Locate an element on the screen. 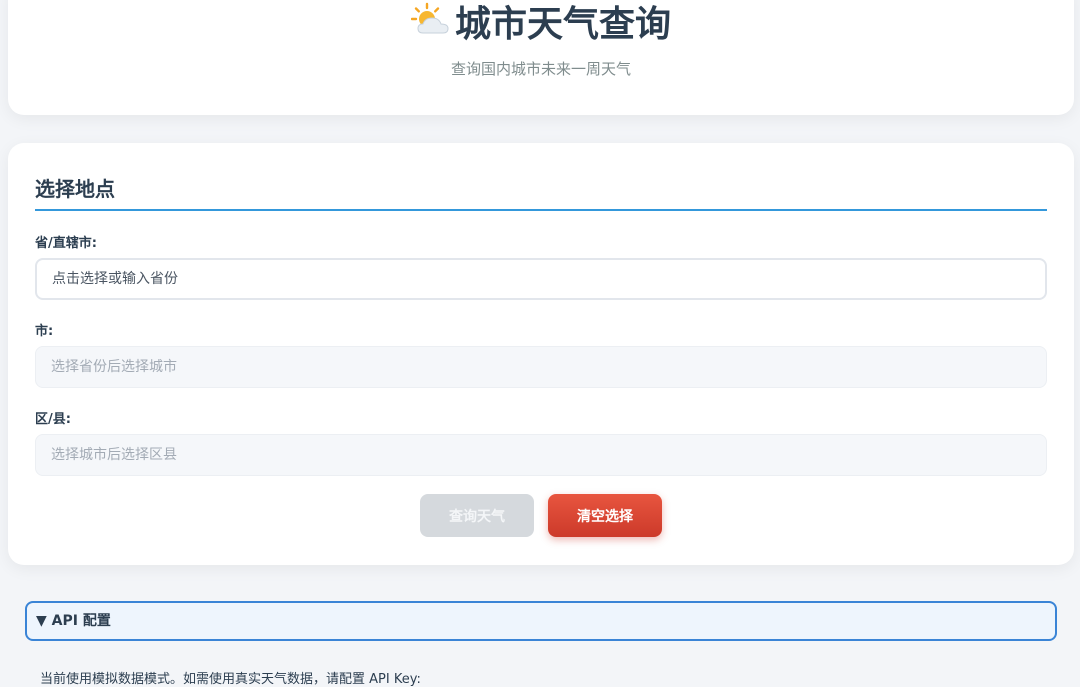 The height and width of the screenshot is (687, 1080). province-label: 省/直辖市: is located at coordinates (66, 243).